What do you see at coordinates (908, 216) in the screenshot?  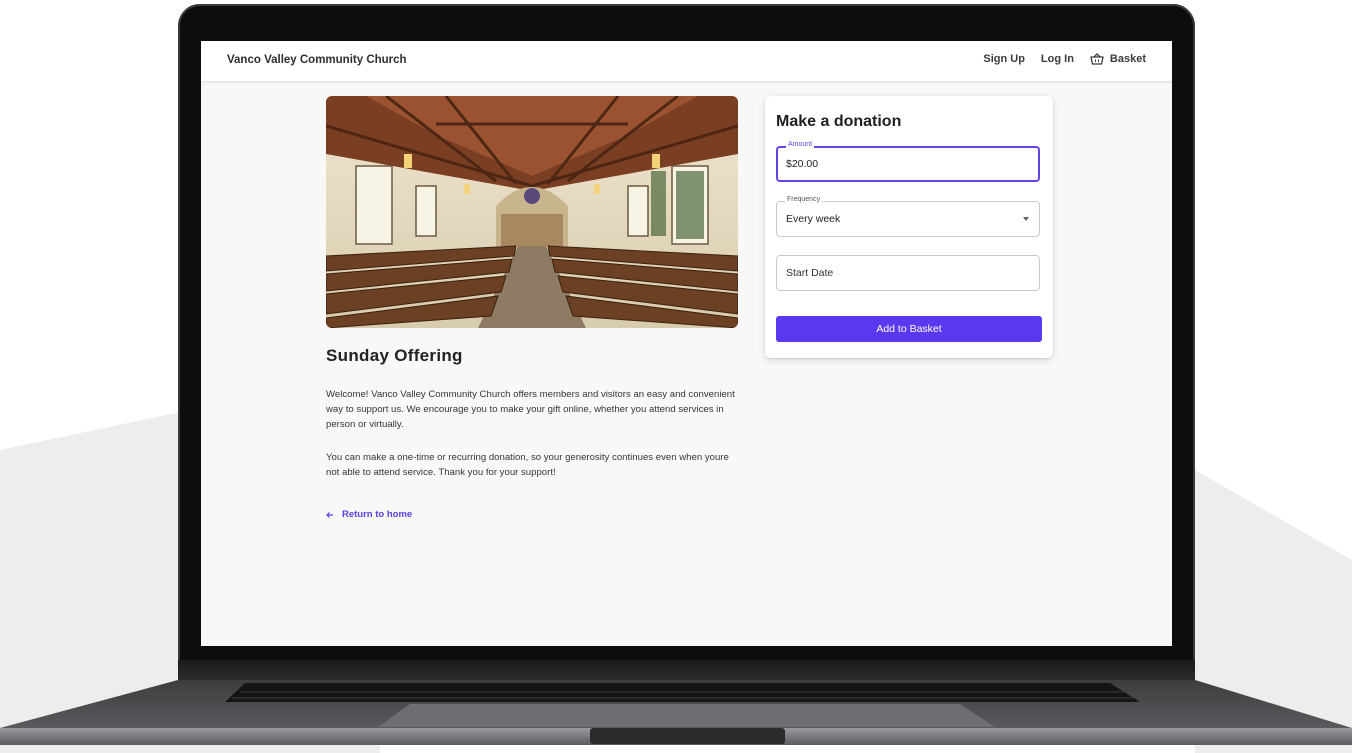 I see `frequency-select: Frequency Every week` at bounding box center [908, 216].